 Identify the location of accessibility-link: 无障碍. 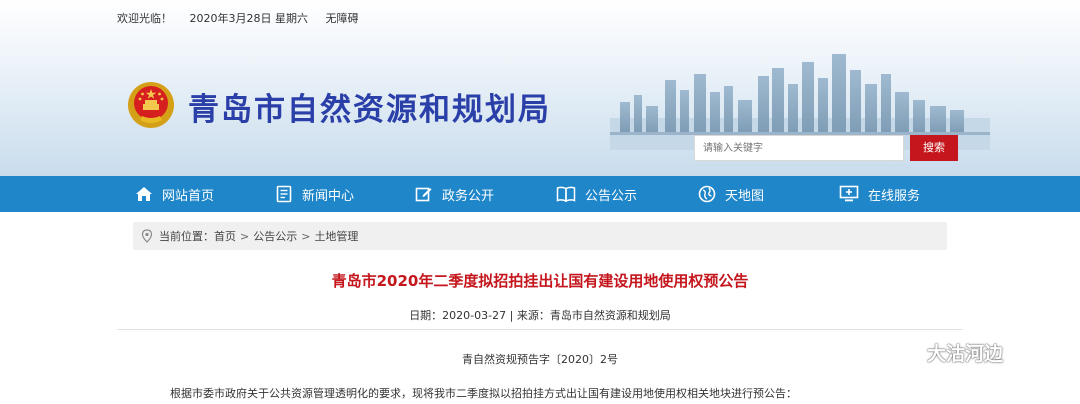
(342, 18).